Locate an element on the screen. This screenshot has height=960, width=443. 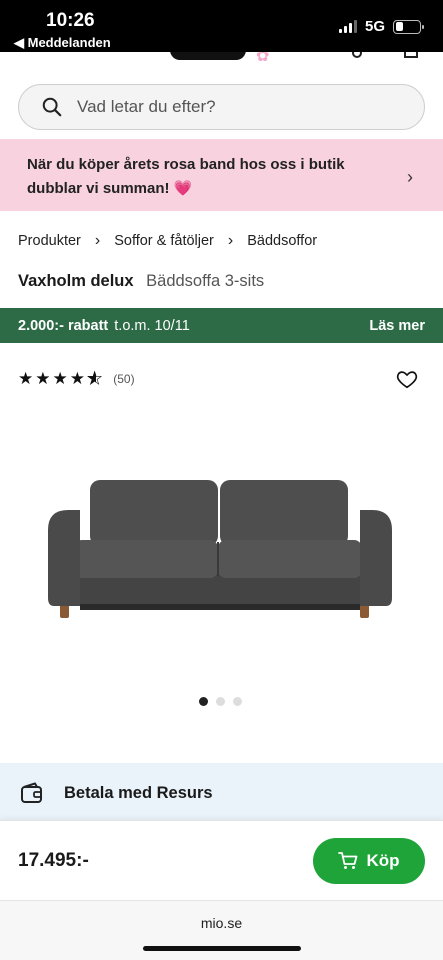
url-text: mio.se is located at coordinates (221, 923).